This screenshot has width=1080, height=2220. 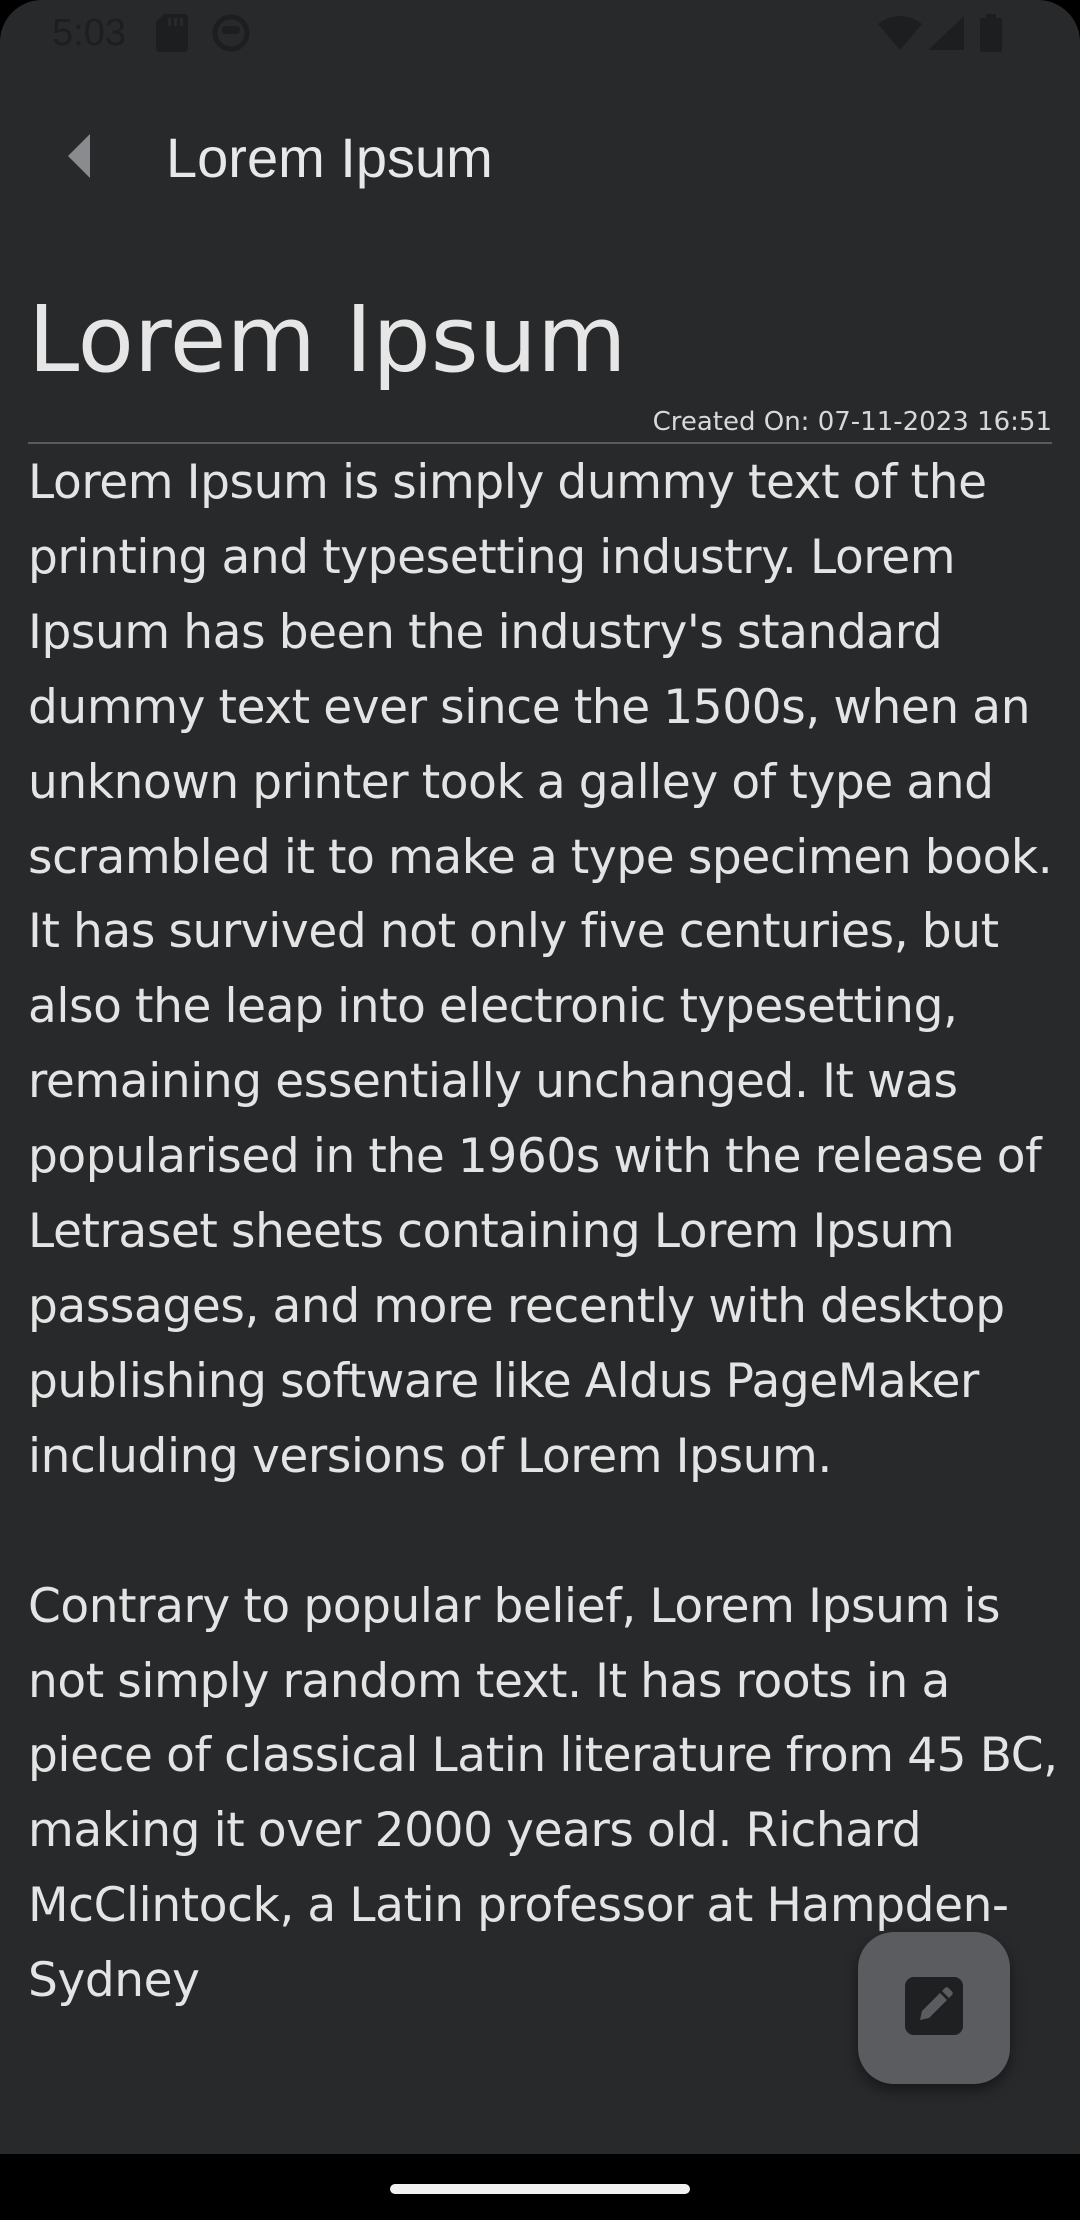 I want to click on wifi-icon, so click(x=900, y=35).